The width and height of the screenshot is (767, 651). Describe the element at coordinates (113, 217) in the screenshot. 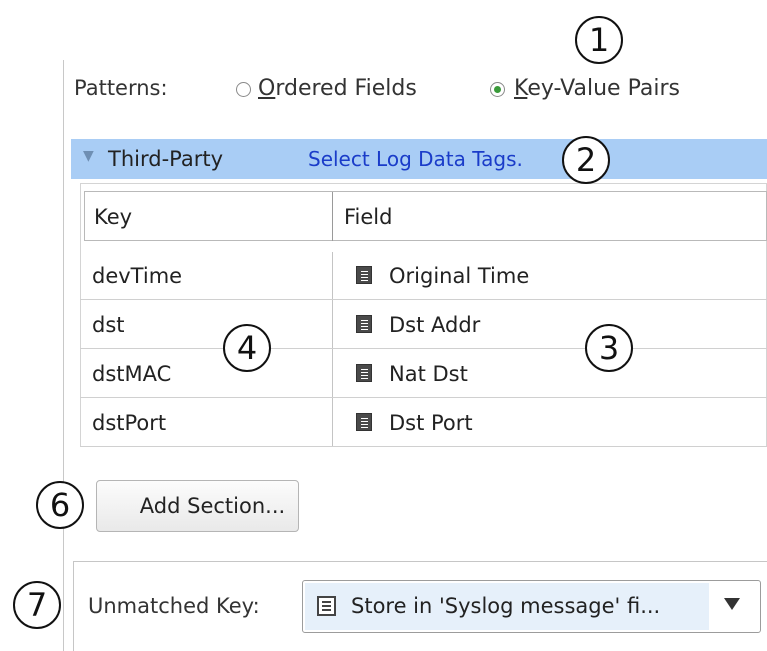

I see `column-header-key: Key` at that location.